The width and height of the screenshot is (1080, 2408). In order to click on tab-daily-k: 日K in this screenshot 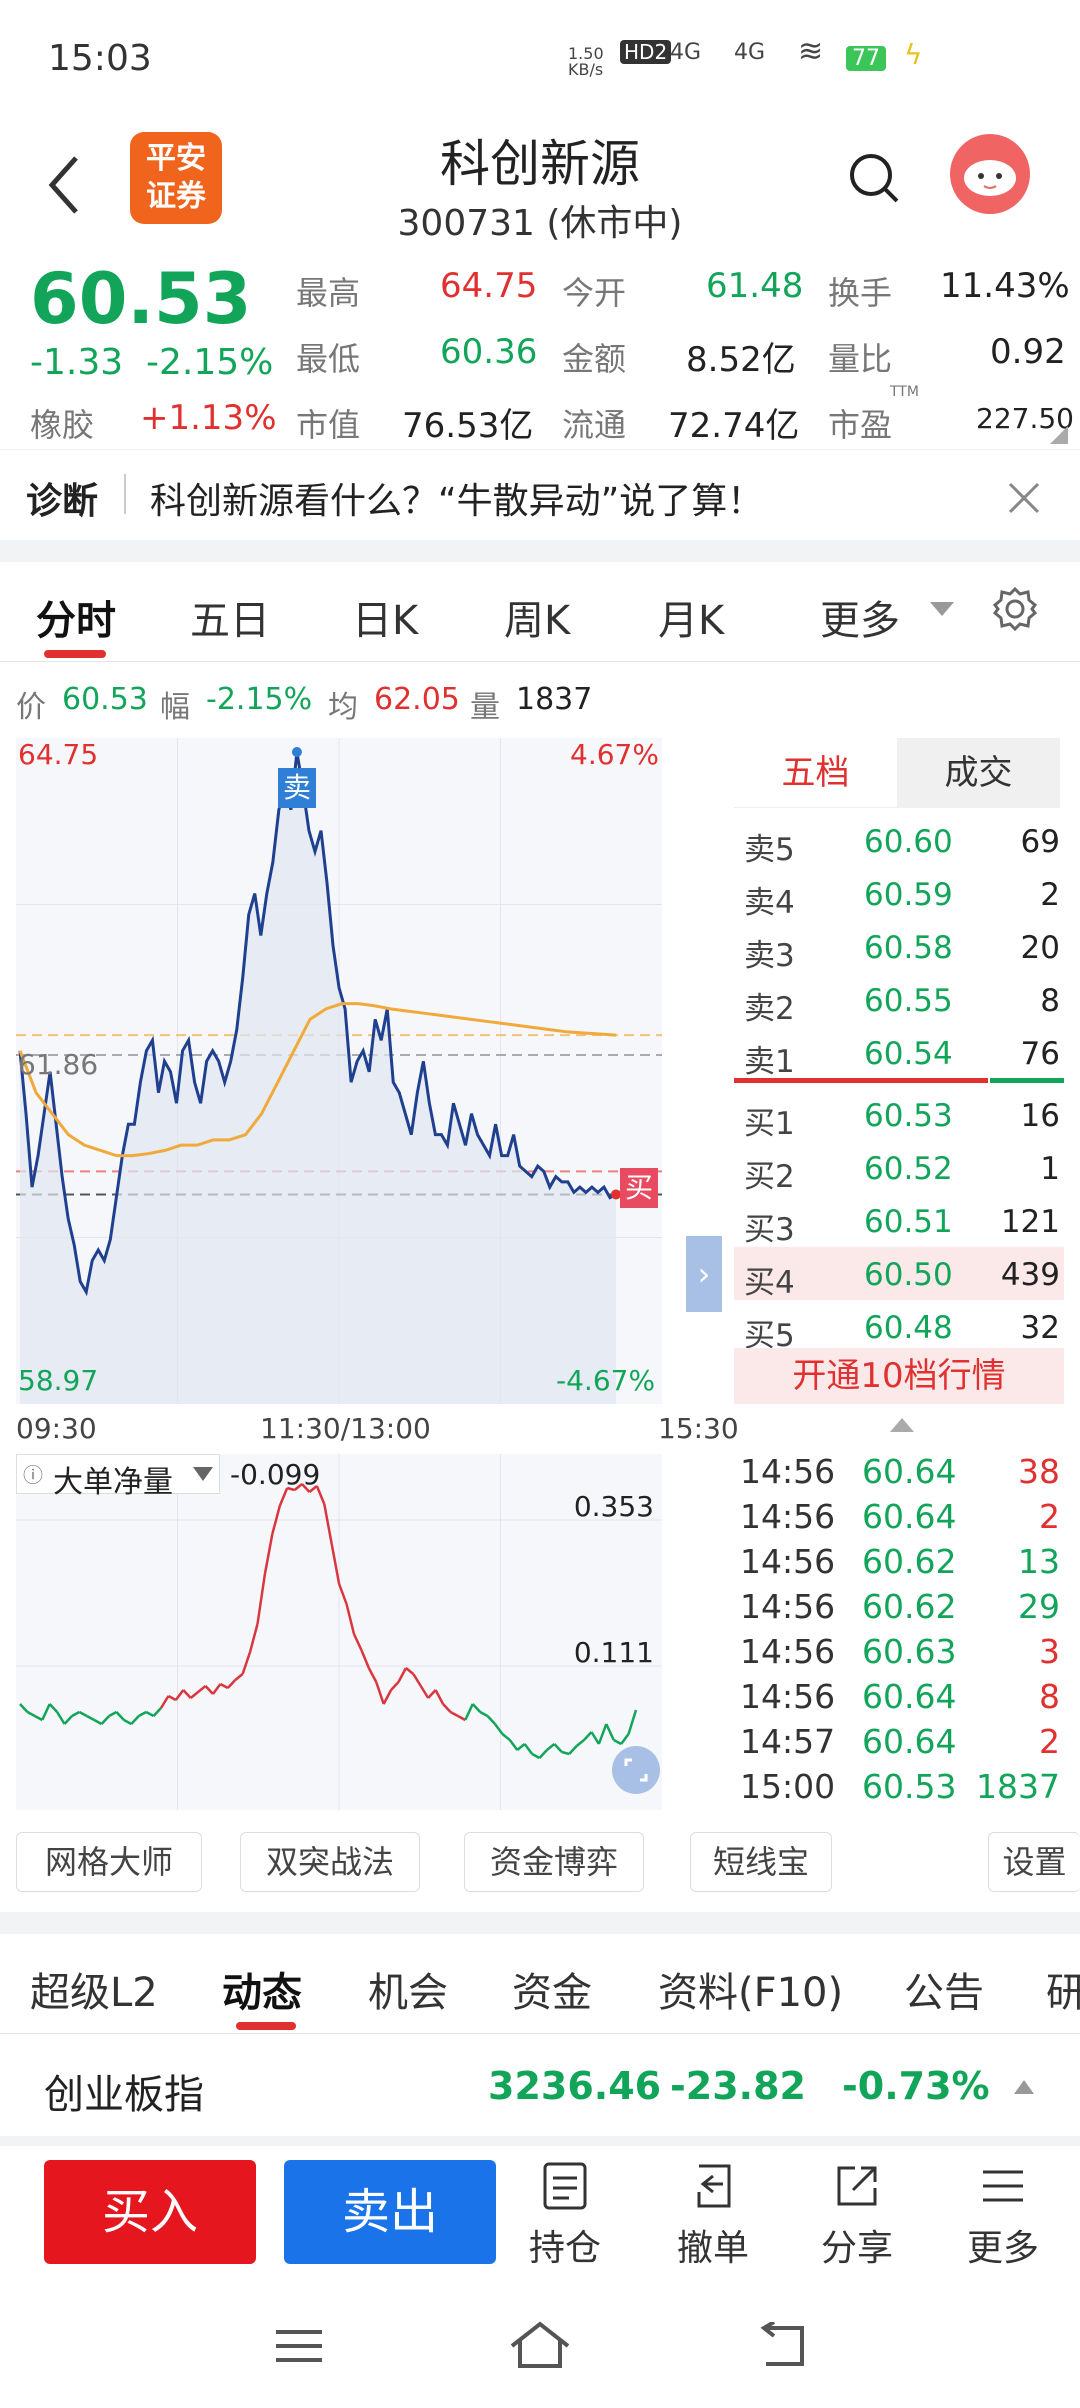, I will do `click(385, 617)`.